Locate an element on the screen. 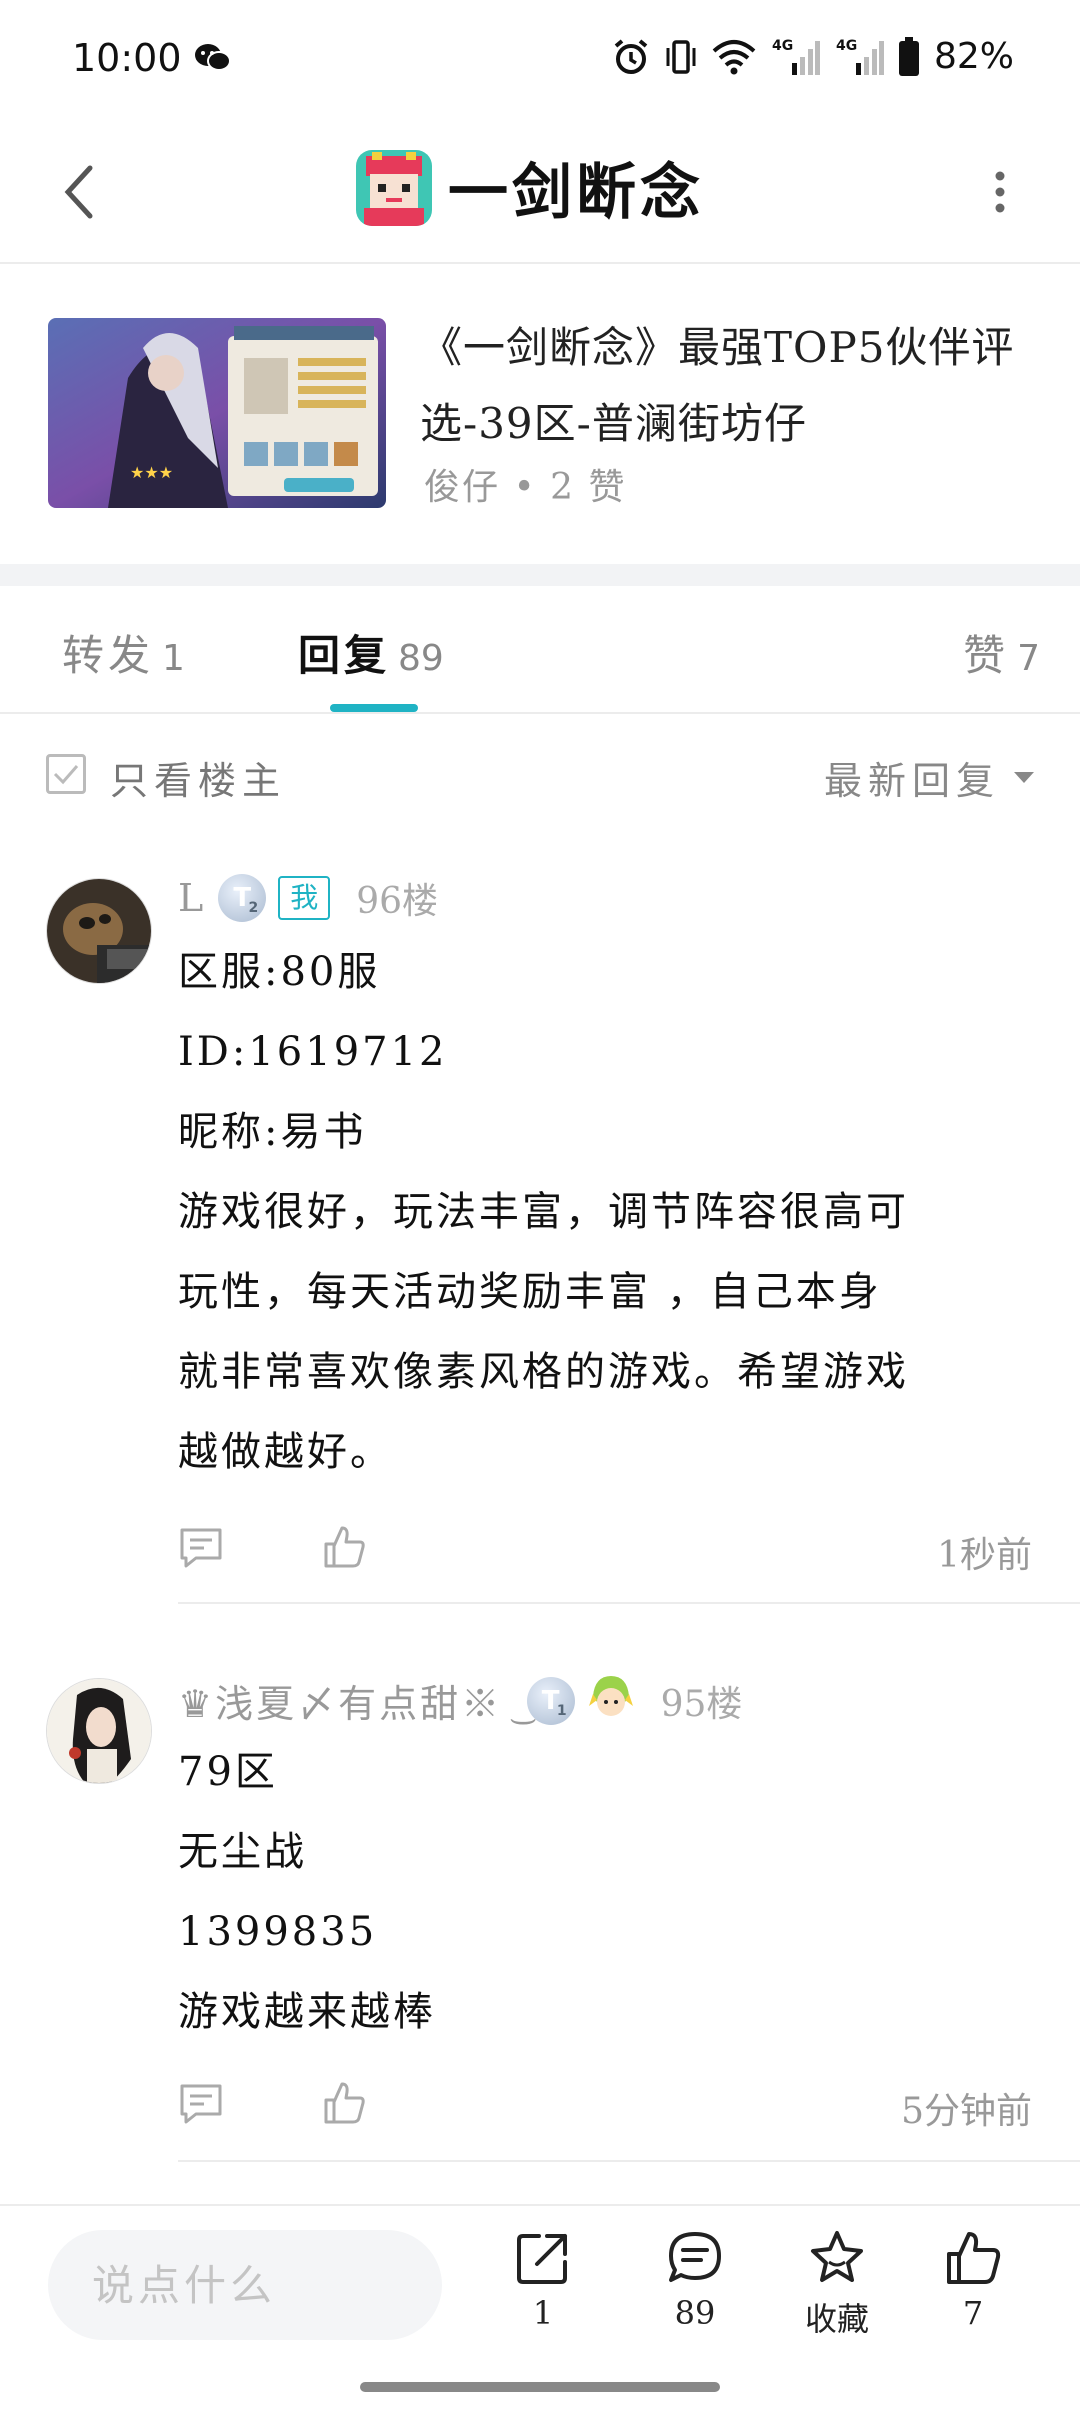 The width and height of the screenshot is (1080, 2412). article-title-line-1: 《一剑断念》最强TOP5伙伴评 is located at coordinates (717, 347).